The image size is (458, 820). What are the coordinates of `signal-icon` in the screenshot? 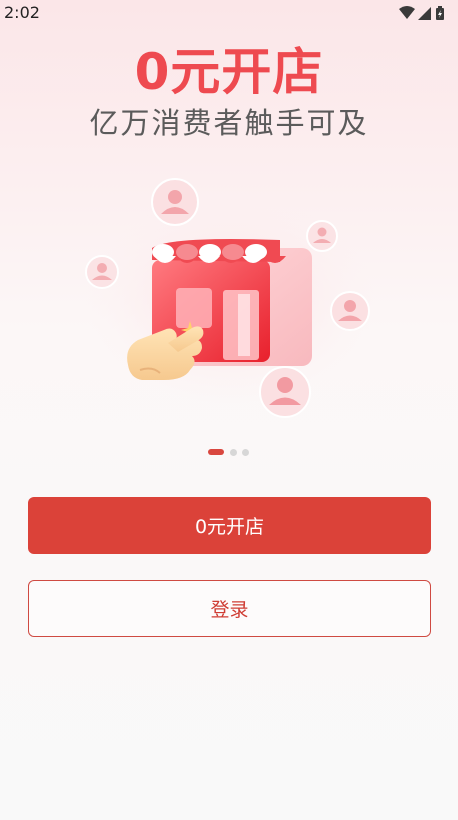 It's located at (424, 13).